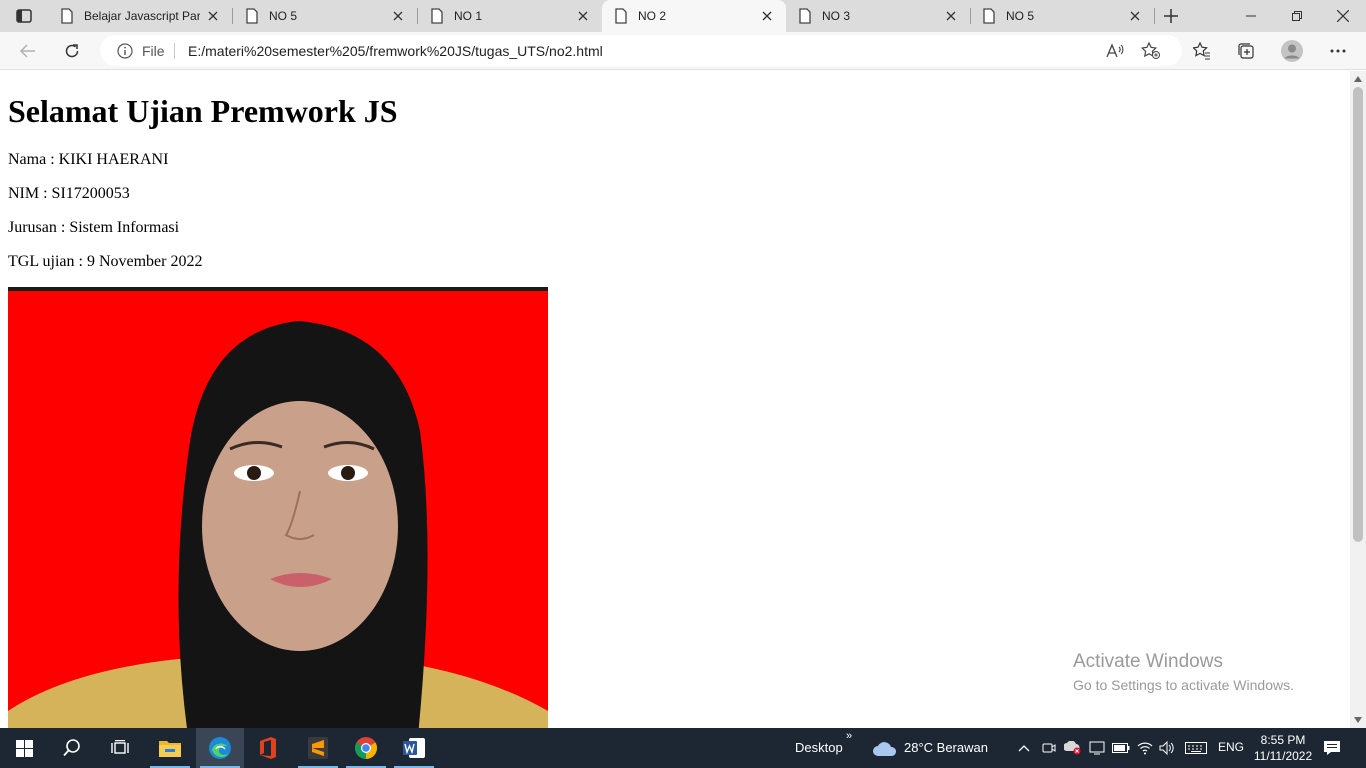 The width and height of the screenshot is (1366, 768). What do you see at coordinates (946, 747) in the screenshot?
I see `weather-text: 28°C Berawan` at bounding box center [946, 747].